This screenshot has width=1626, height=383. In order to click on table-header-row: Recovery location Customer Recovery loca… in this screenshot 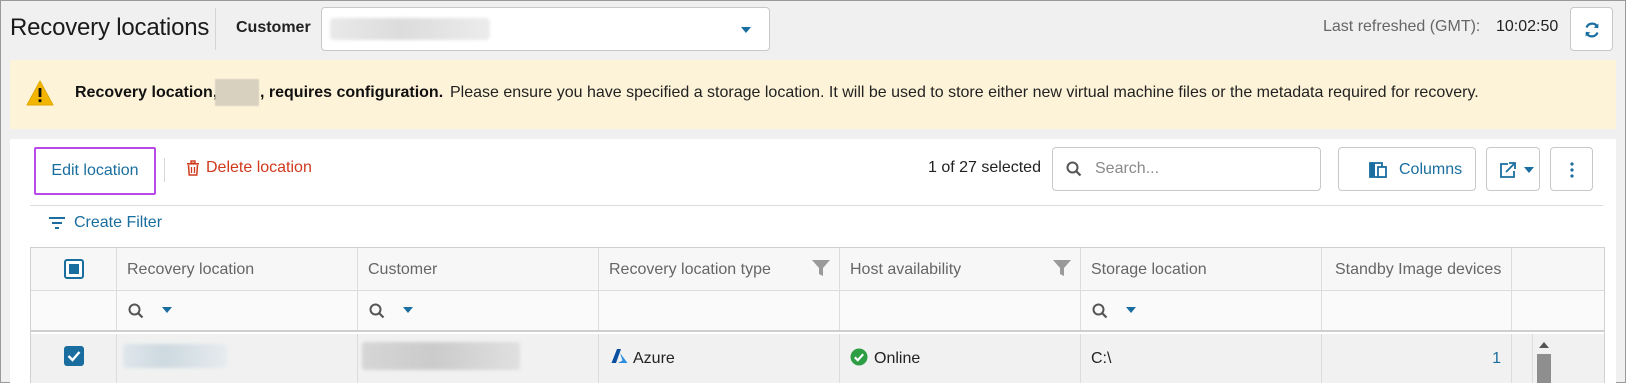, I will do `click(817, 269)`.